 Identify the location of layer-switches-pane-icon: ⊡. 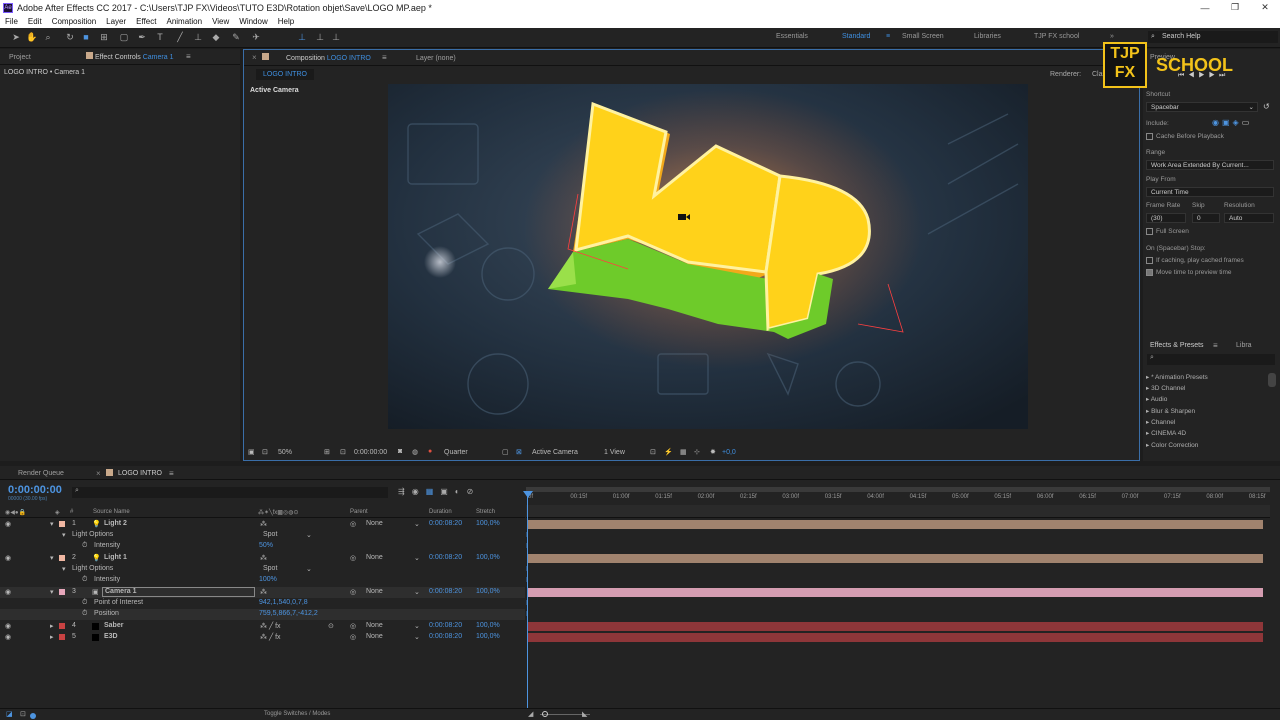
(23, 714).